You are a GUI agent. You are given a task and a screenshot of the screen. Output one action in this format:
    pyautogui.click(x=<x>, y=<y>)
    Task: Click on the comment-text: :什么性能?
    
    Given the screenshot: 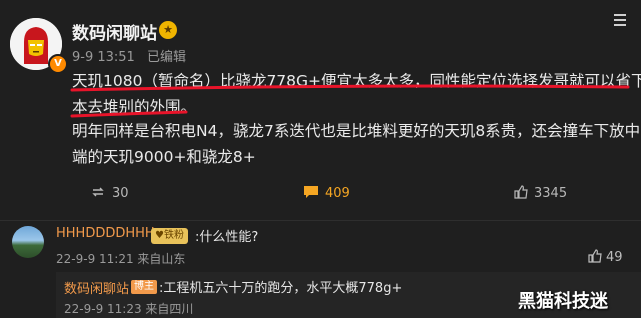 What is the action you would take?
    pyautogui.click(x=227, y=237)
    